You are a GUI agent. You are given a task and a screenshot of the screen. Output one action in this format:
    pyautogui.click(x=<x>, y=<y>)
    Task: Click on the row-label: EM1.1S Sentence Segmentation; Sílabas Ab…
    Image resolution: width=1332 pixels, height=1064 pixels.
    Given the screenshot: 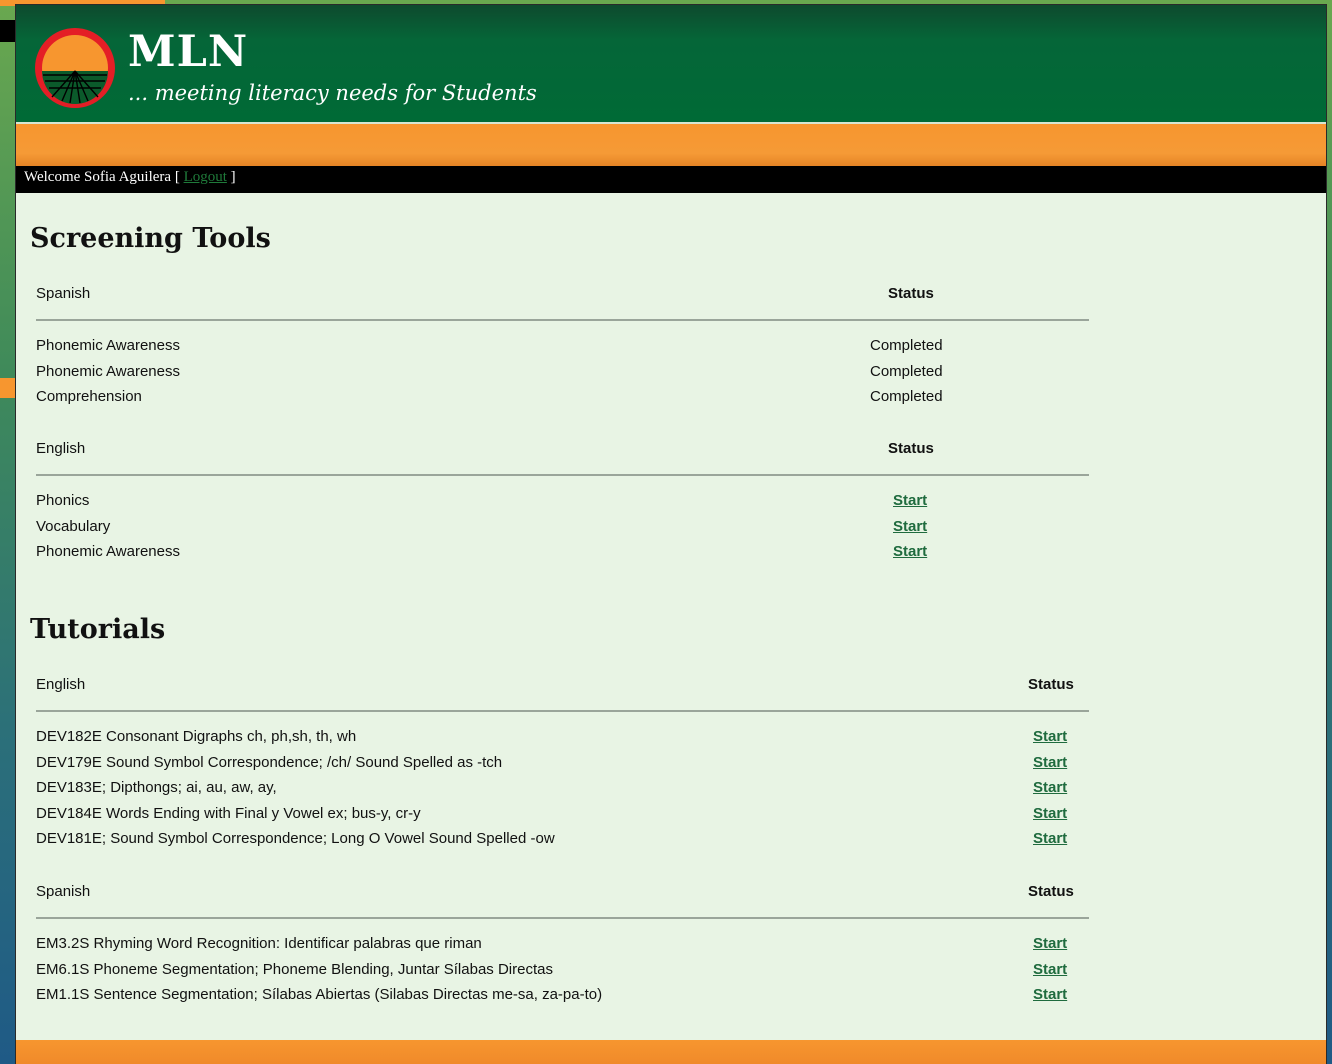 What is the action you would take?
    pyautogui.click(x=319, y=995)
    